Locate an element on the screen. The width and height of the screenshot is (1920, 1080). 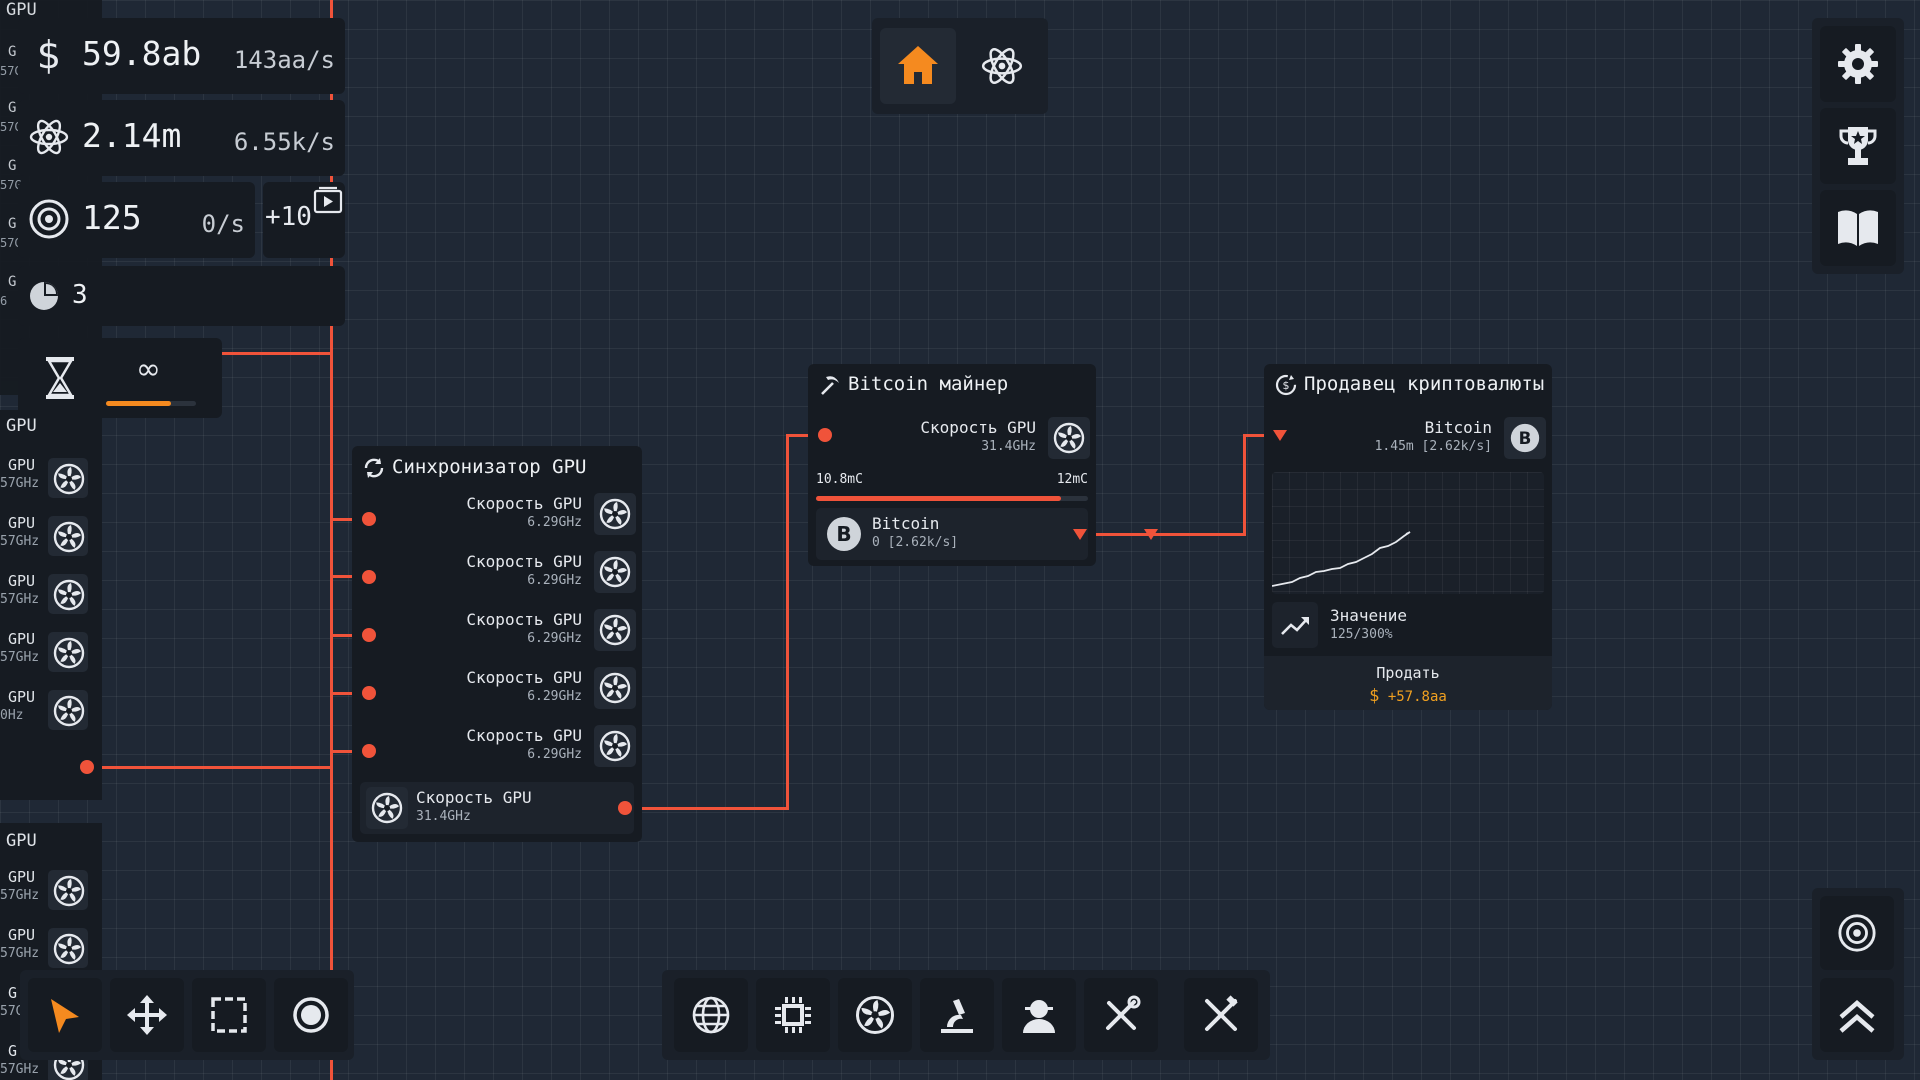
svg-text: B is located at coordinates (843, 534).